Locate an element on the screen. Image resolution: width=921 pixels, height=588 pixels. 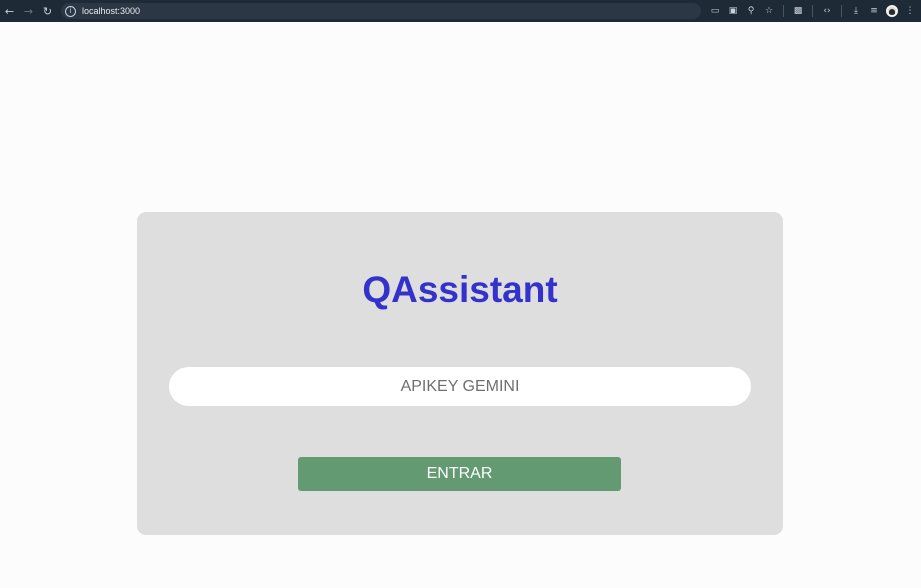
zoom-icon: ⚲ is located at coordinates (751, 11).